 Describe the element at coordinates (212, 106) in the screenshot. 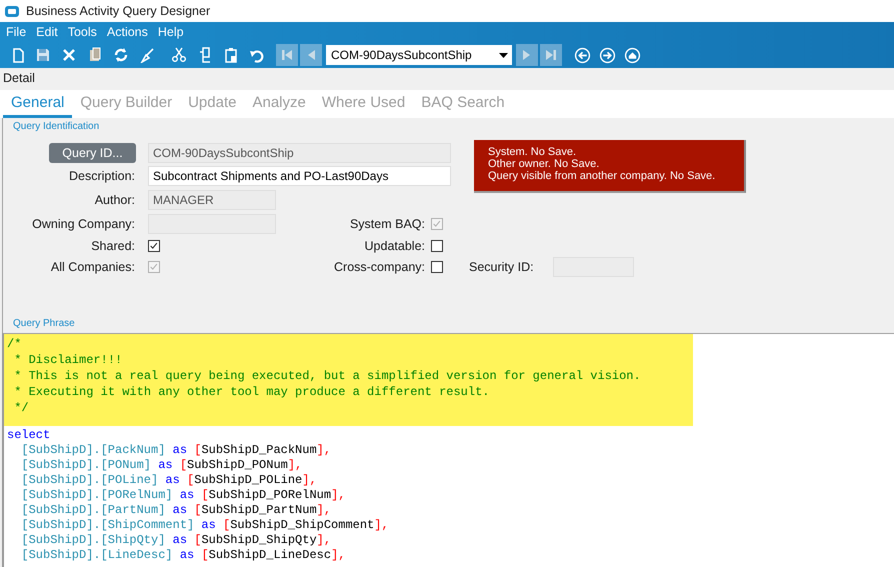

I see `tab: Update` at that location.